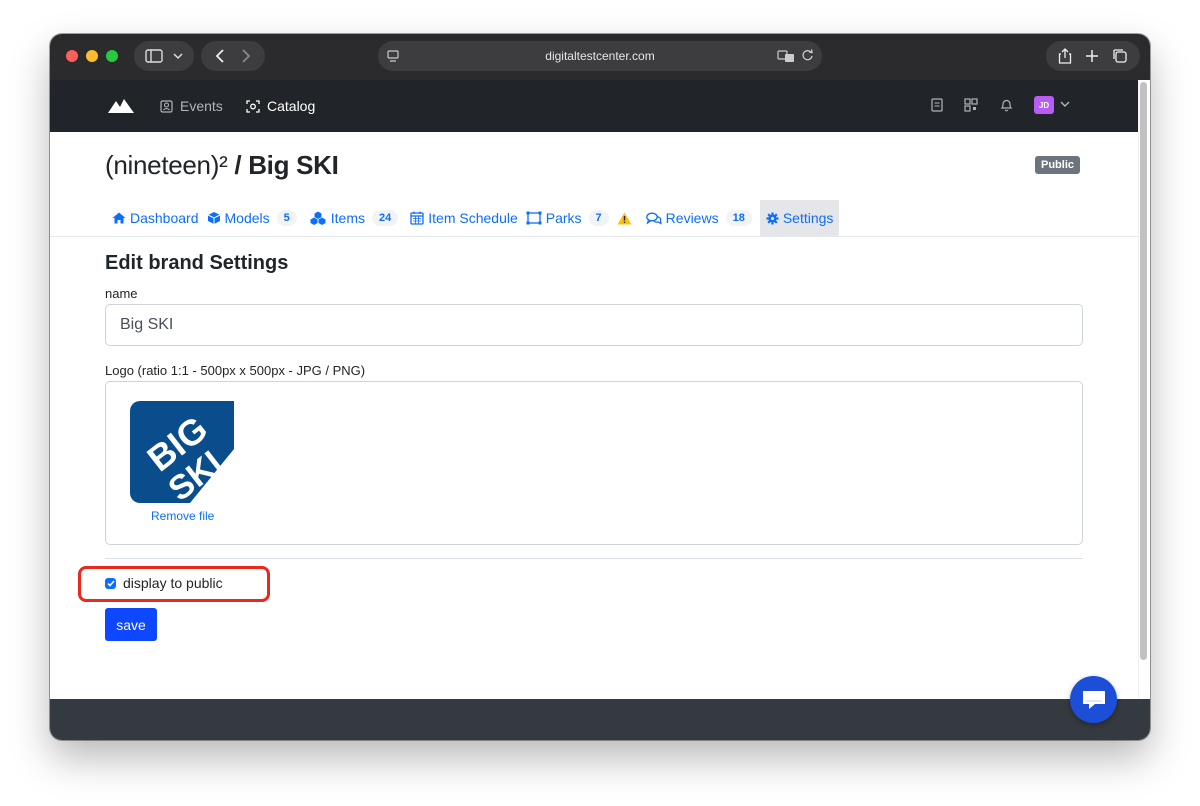 The image size is (1200, 806). Describe the element at coordinates (121, 106) in the screenshot. I see `brand-logo-icon` at that location.